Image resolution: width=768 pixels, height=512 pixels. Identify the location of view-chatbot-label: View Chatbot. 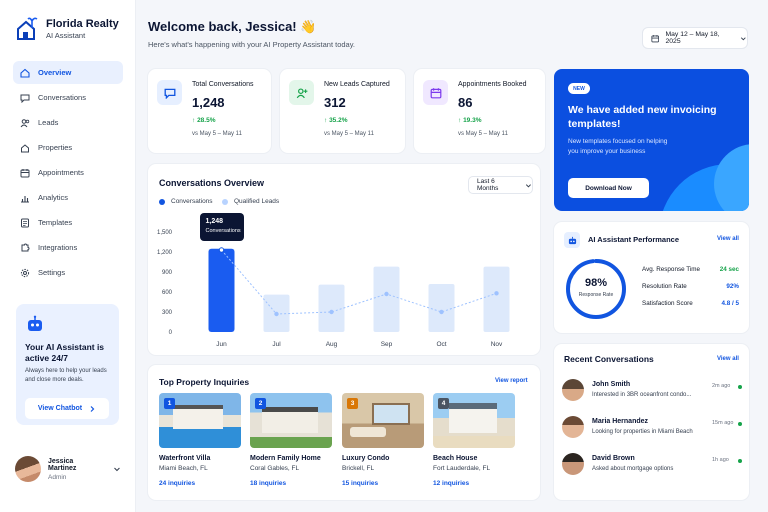
(60, 408).